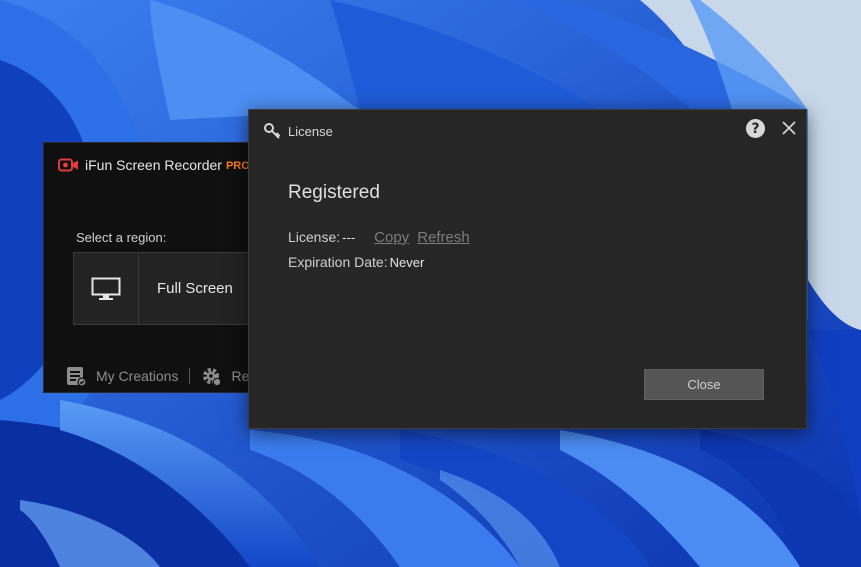 The width and height of the screenshot is (861, 567). I want to click on pro-badge: PRO, so click(237, 166).